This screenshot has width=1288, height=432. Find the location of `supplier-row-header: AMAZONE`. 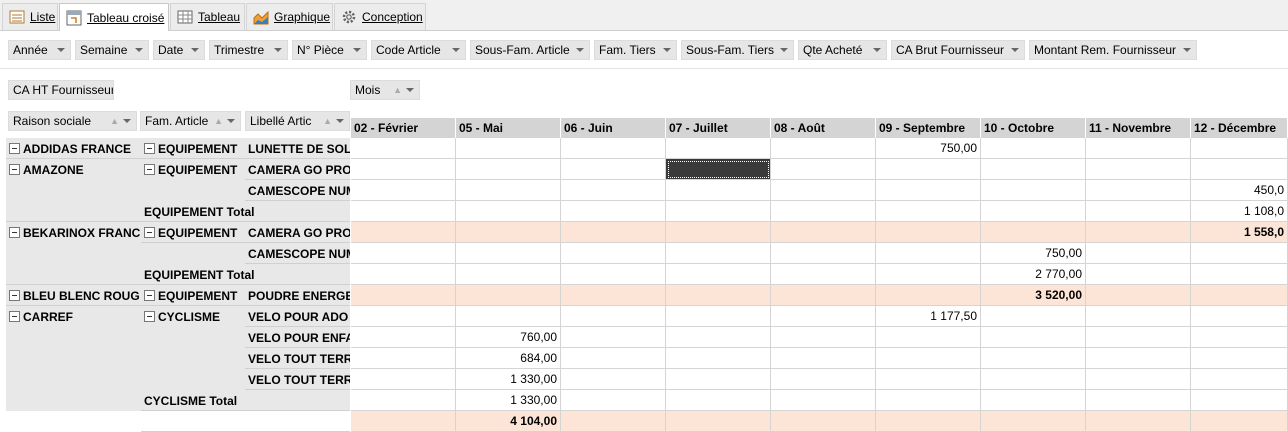

supplier-row-header: AMAZONE is located at coordinates (73, 190).